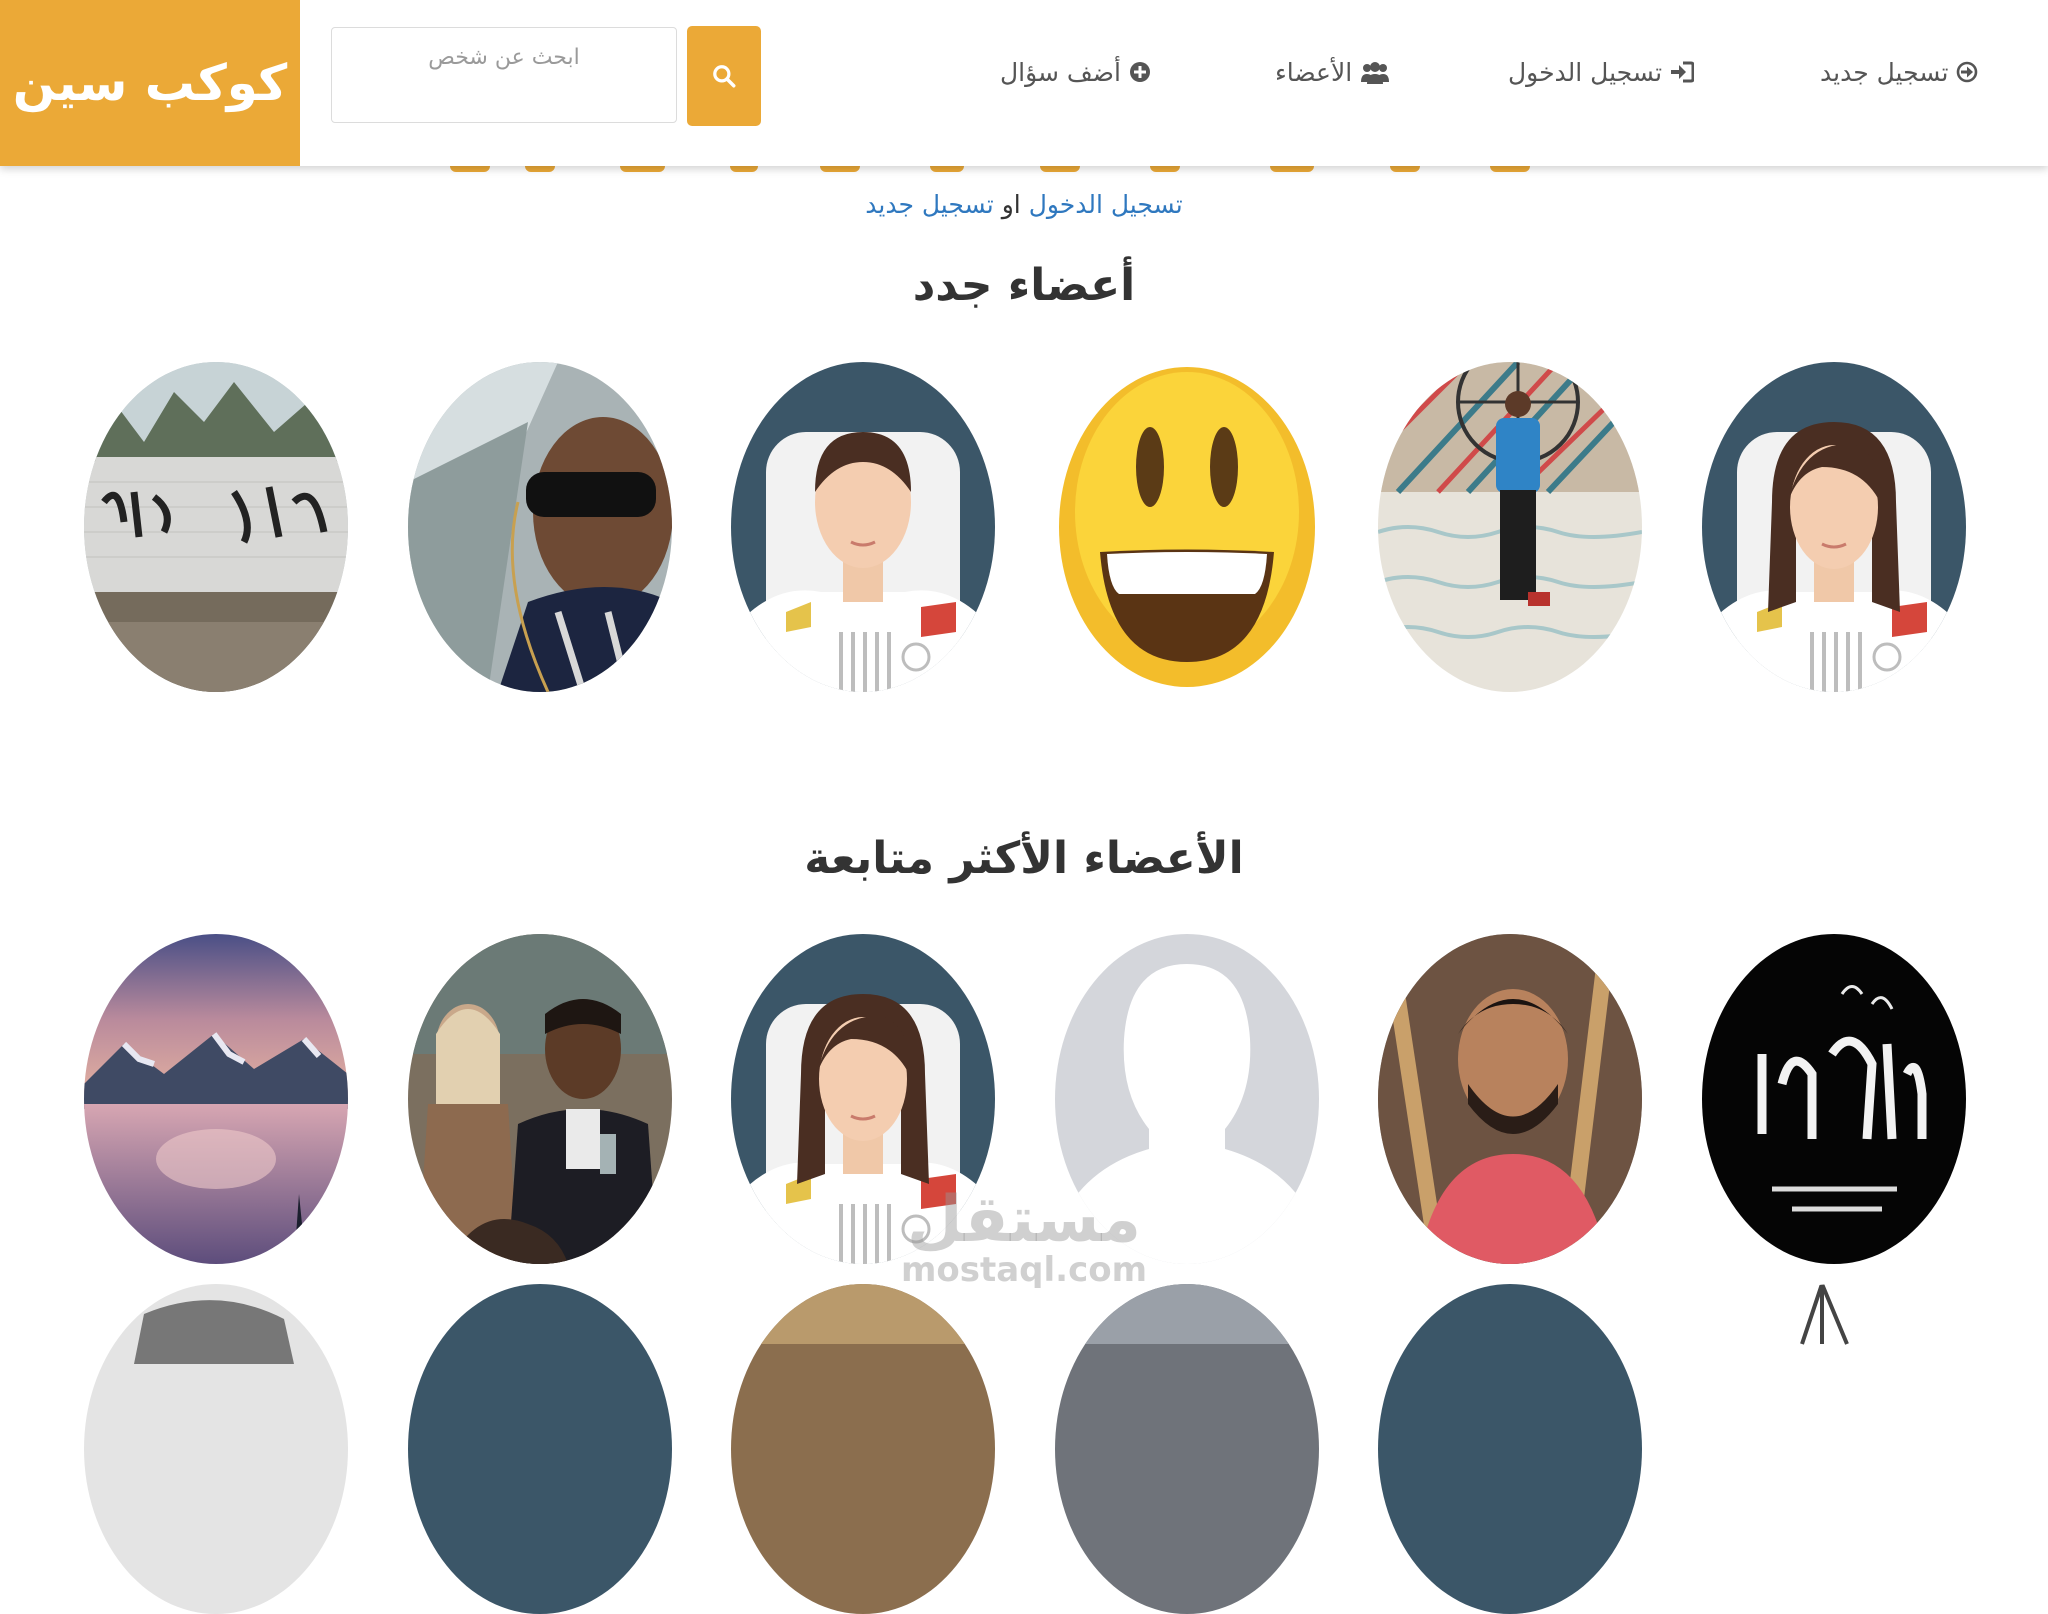 This screenshot has height=1614, width=2048. I want to click on register-link: تسجيل جديد, so click(929, 204).